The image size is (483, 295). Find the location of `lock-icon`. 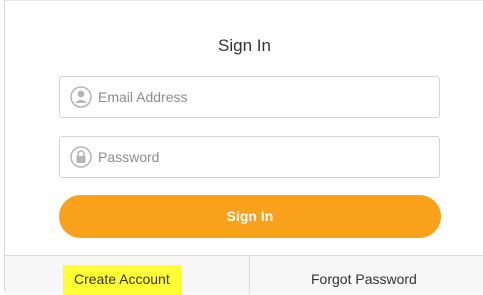

lock-icon is located at coordinates (81, 157).